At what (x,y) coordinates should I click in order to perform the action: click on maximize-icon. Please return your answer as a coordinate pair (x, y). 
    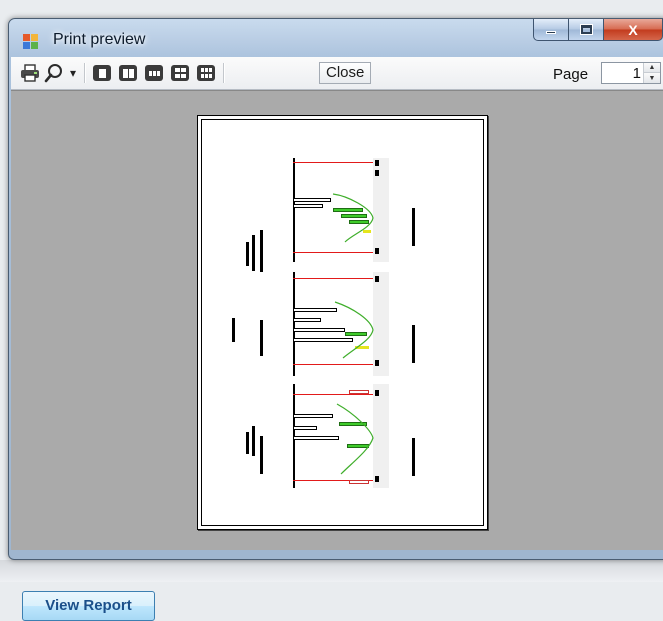
    Looking at the image, I should click on (586, 29).